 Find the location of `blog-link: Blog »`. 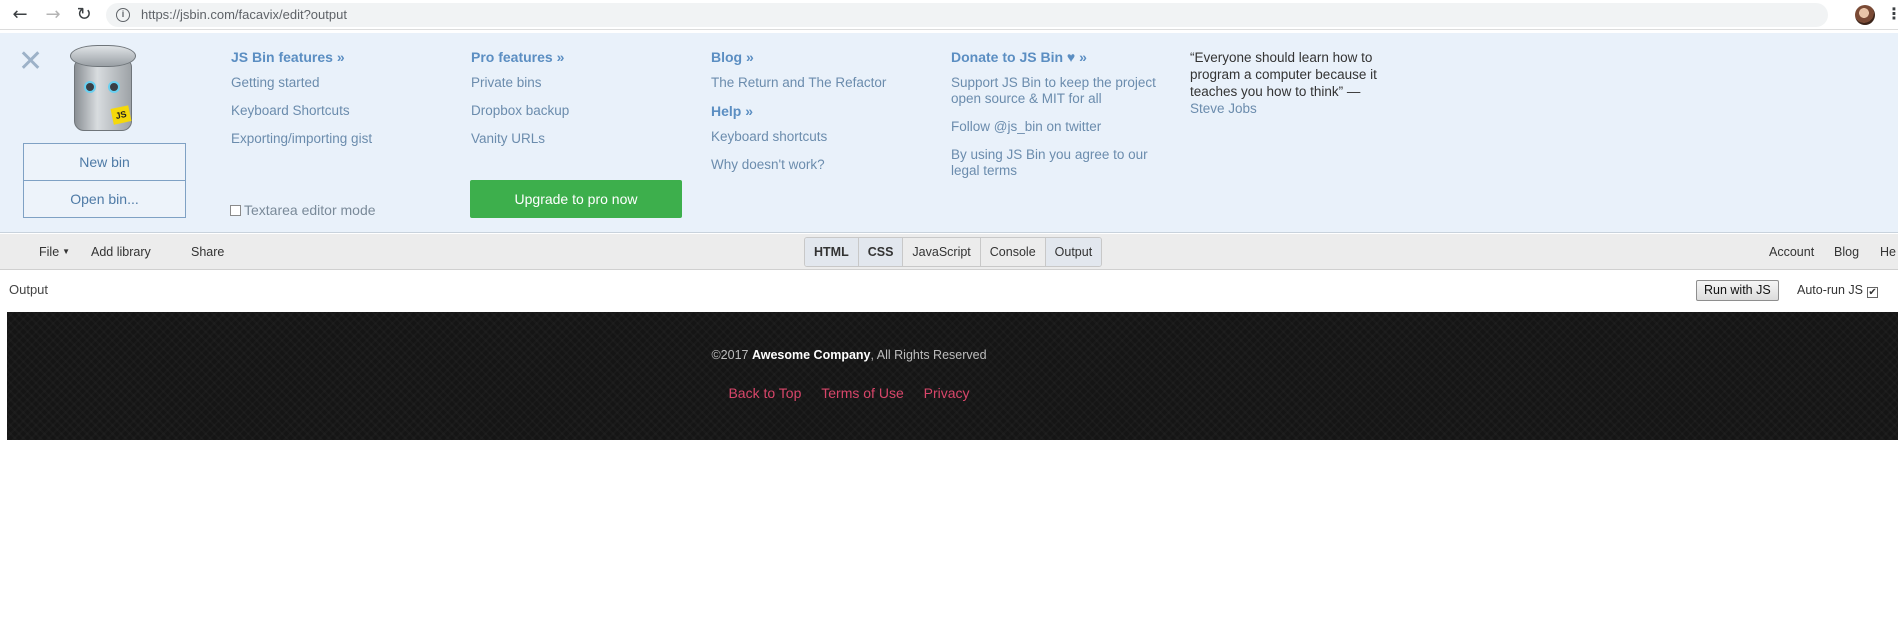

blog-link: Blog » is located at coordinates (798, 57).